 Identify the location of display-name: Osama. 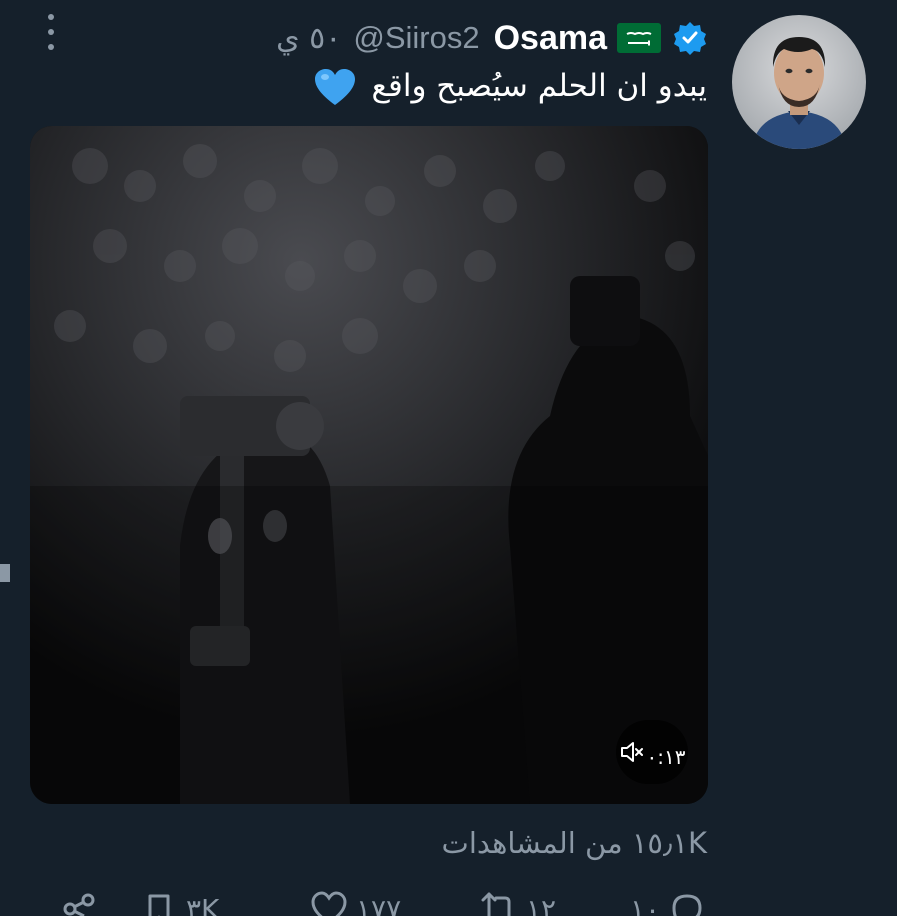
(550, 38).